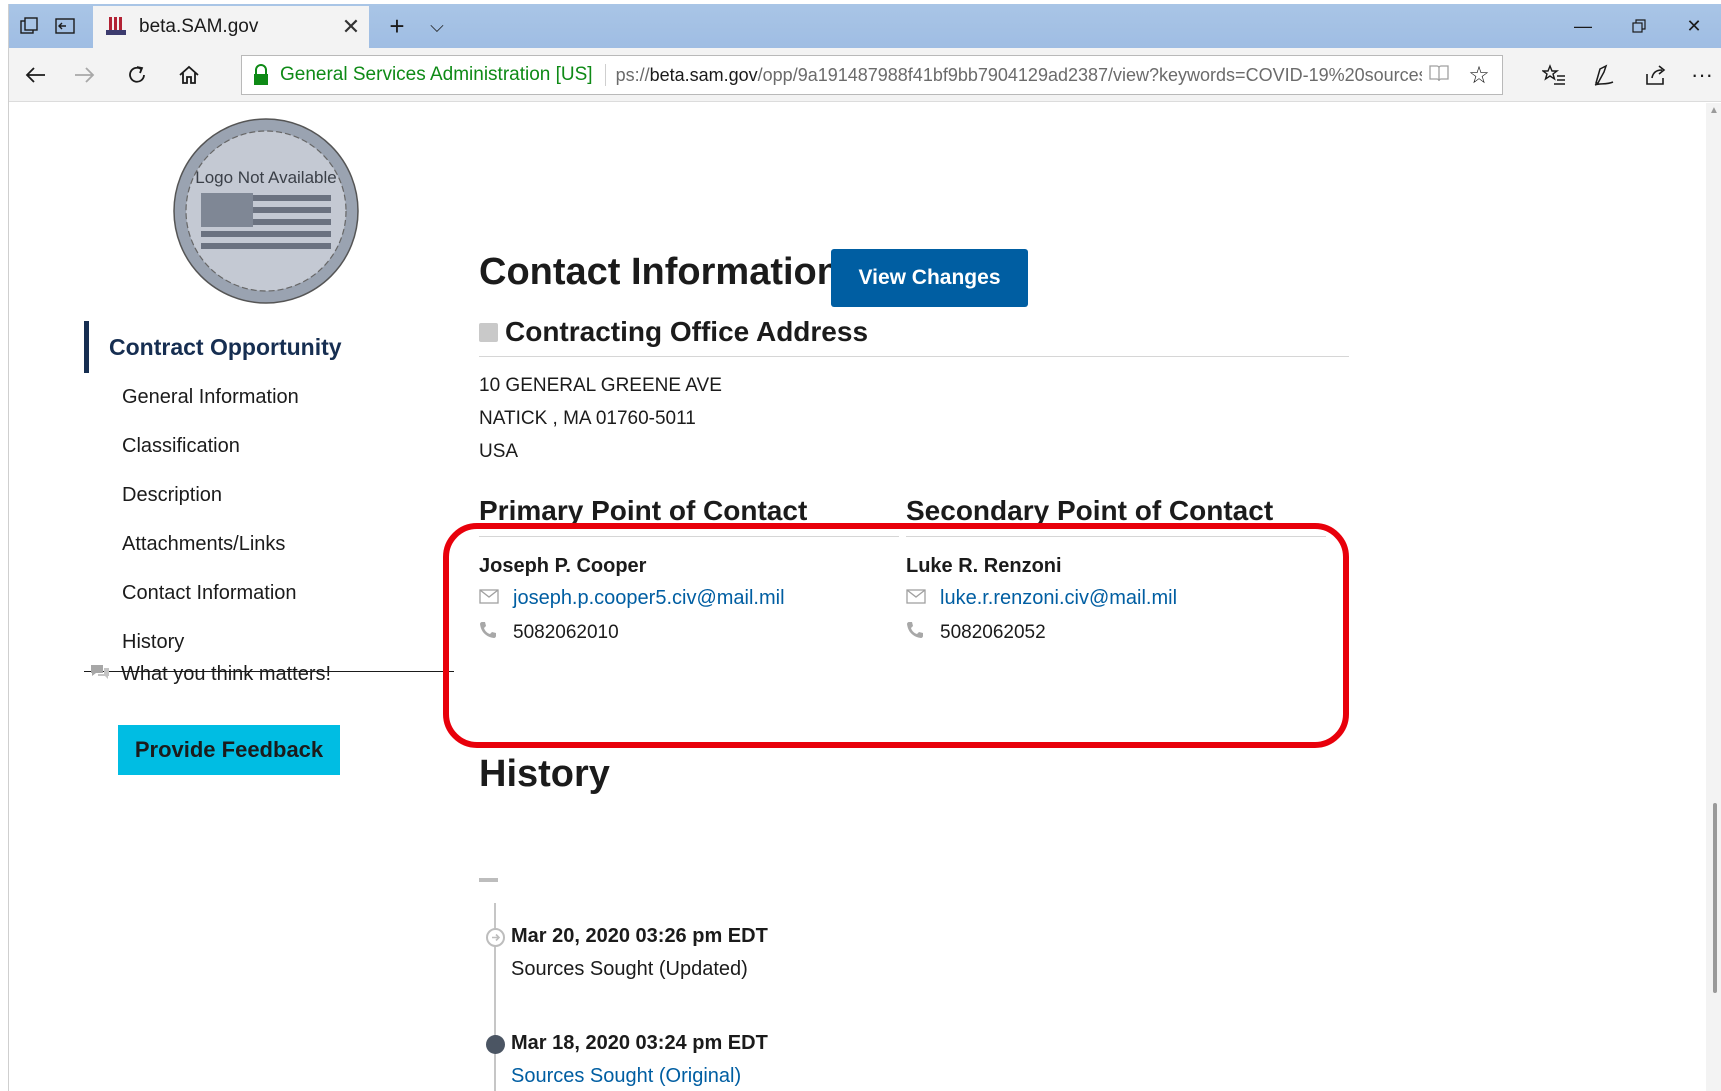  I want to click on home-icon, so click(189, 75).